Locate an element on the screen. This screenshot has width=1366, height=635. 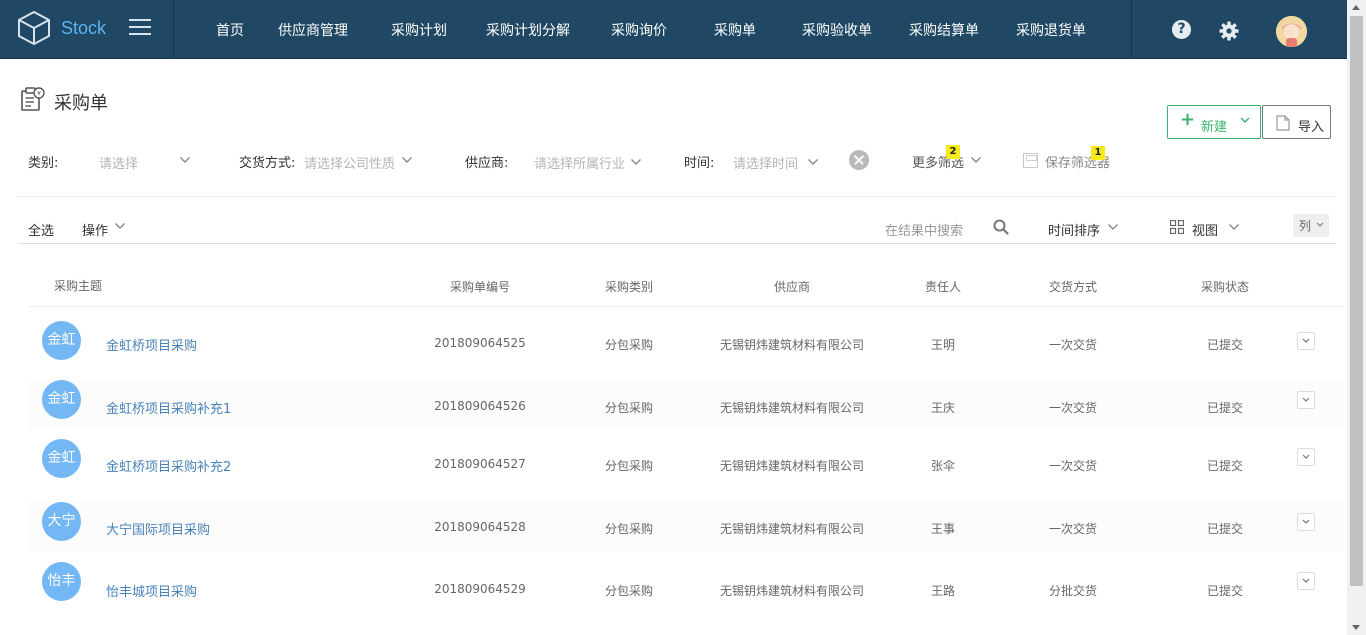
nav-item-settlement: 采购结算单 is located at coordinates (944, 30).